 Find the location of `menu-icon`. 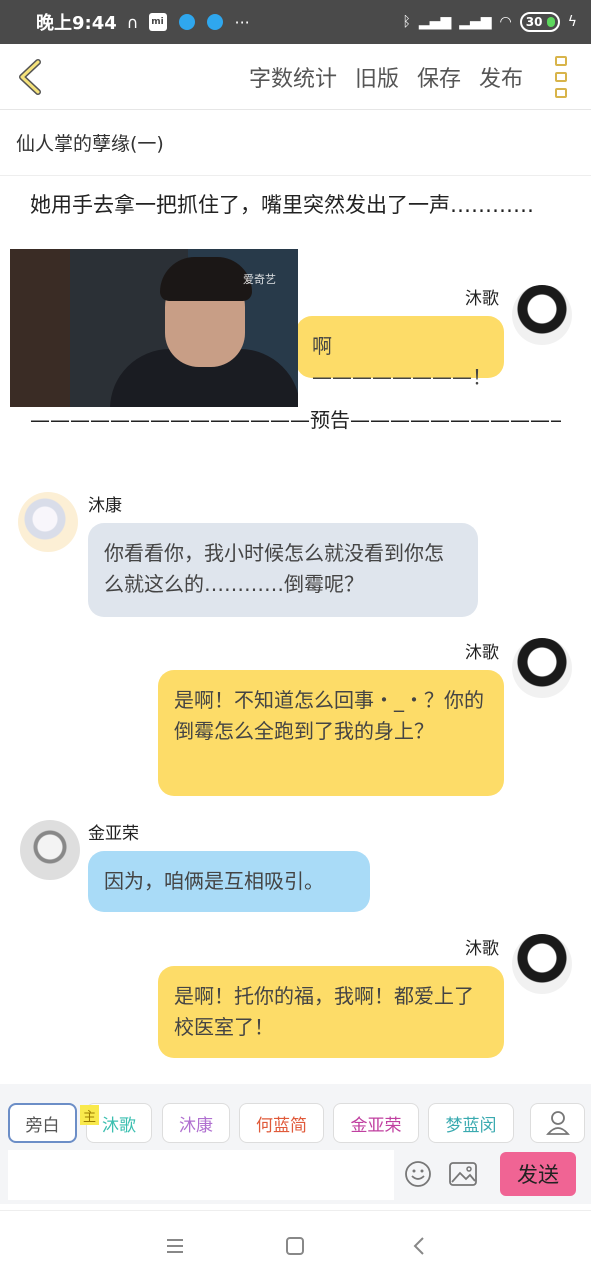

menu-icon is located at coordinates (175, 1246).